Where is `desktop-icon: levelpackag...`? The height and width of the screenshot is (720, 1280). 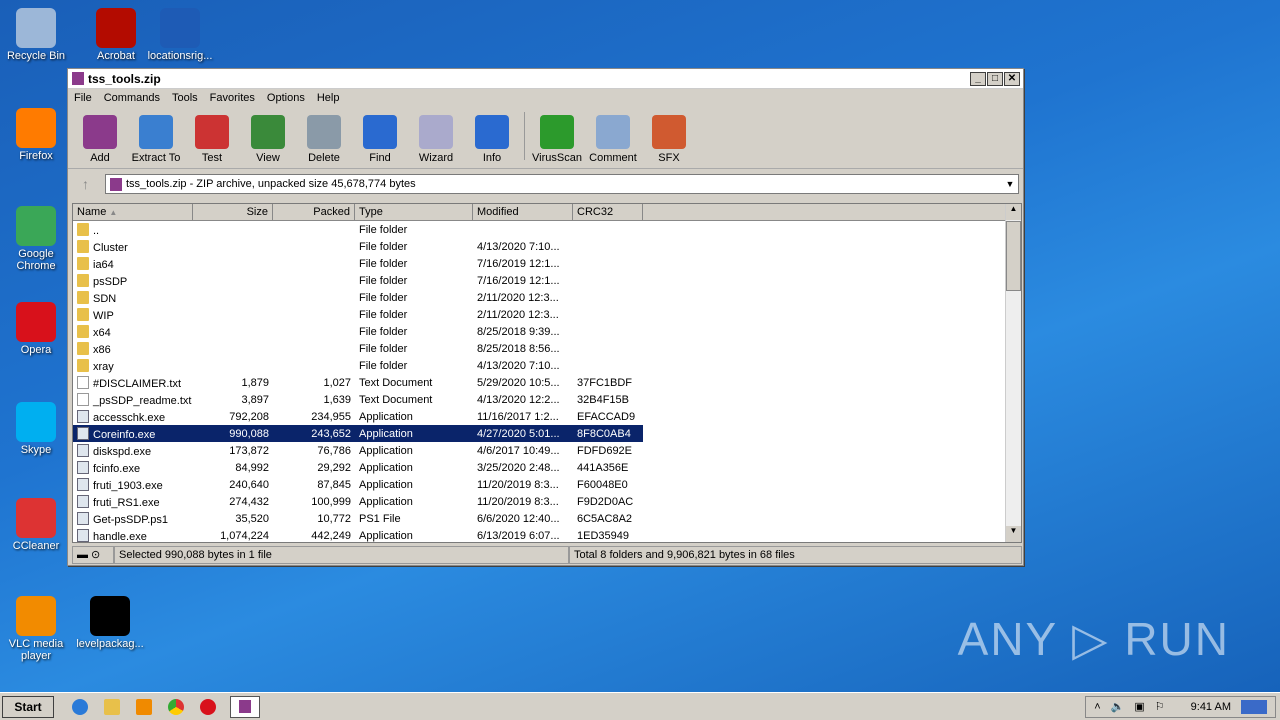 desktop-icon: levelpackag... is located at coordinates (110, 623).